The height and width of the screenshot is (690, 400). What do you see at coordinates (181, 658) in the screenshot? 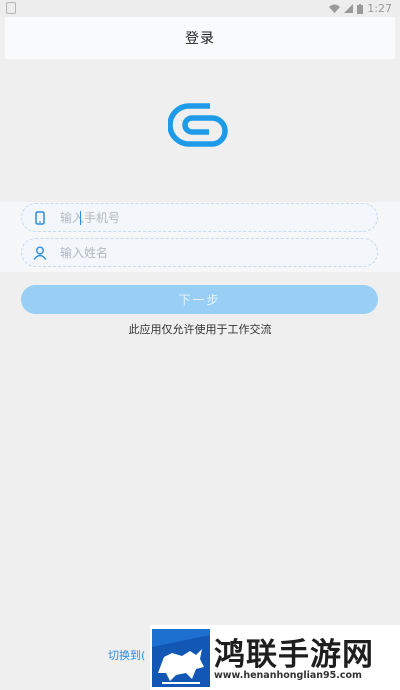
I see `watermark-logo` at bounding box center [181, 658].